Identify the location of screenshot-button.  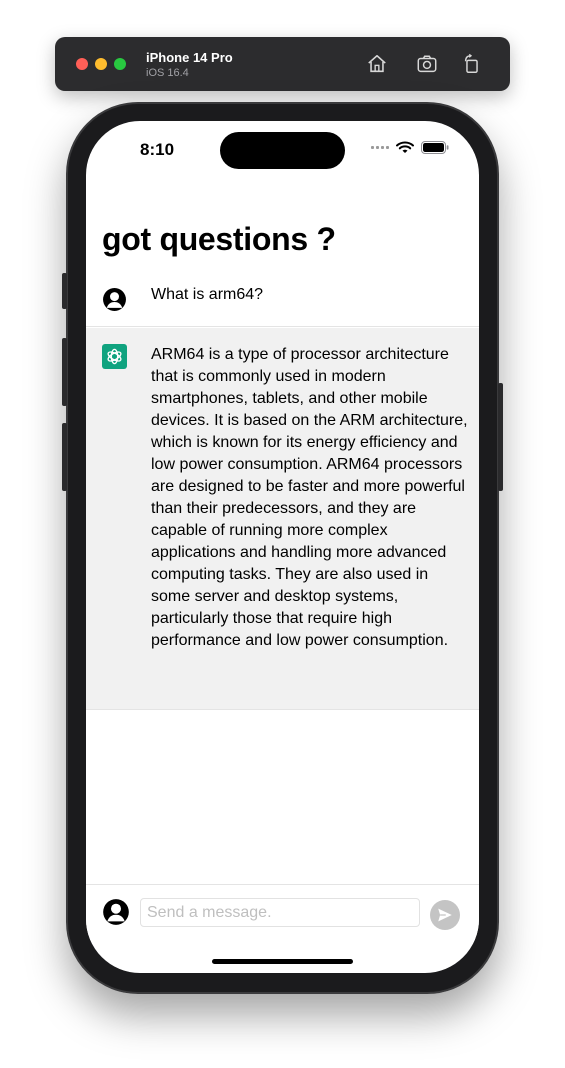
(427, 64).